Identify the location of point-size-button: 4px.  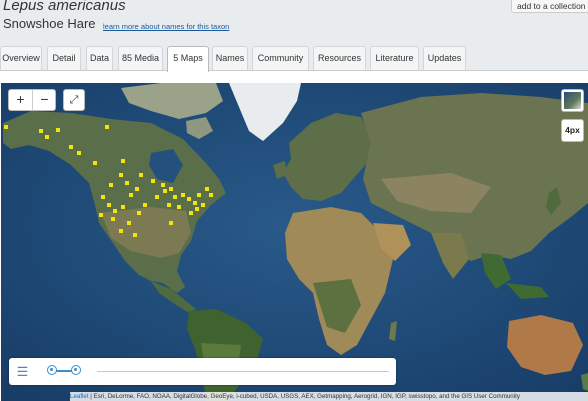
(572, 130).